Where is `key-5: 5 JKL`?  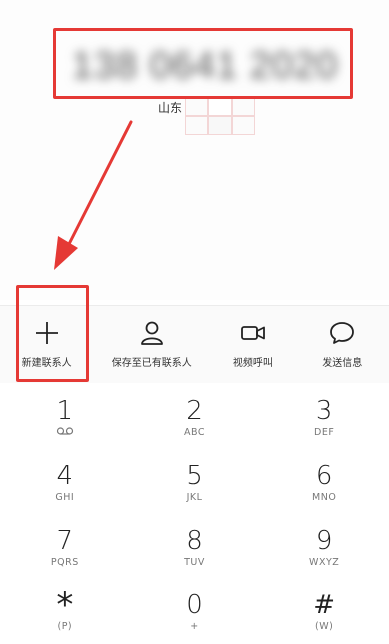
key-5: 5 JKL is located at coordinates (195, 482).